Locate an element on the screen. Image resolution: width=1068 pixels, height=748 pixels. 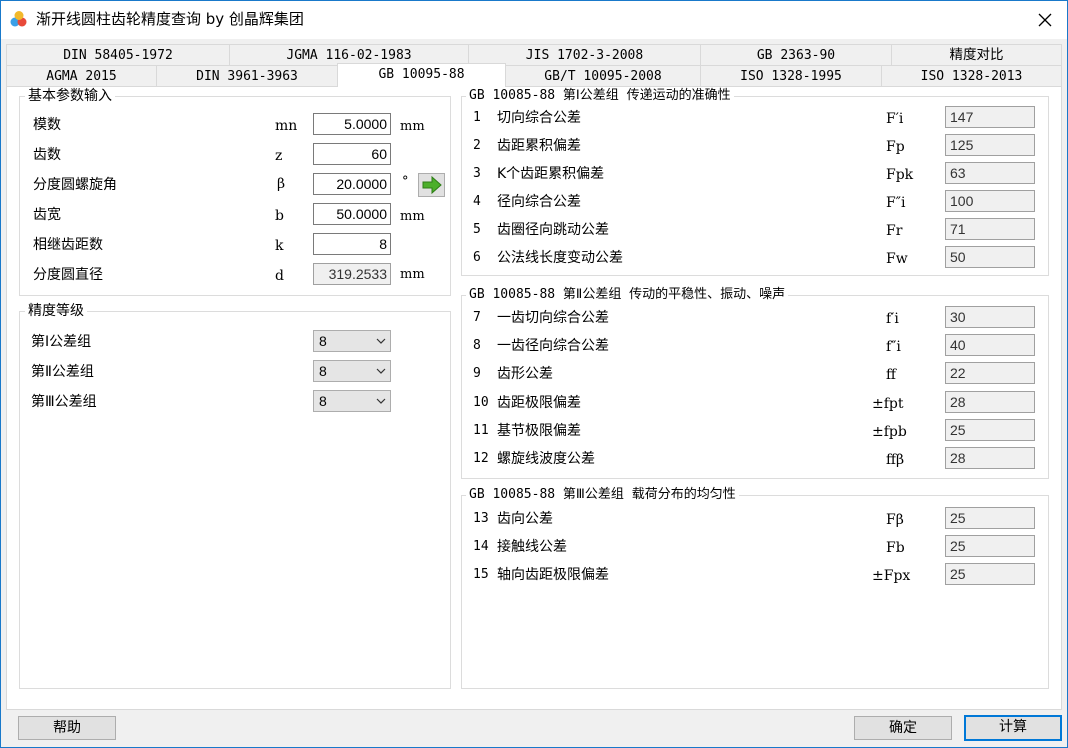
accuracy-group1-select: 8 is located at coordinates (352, 341).